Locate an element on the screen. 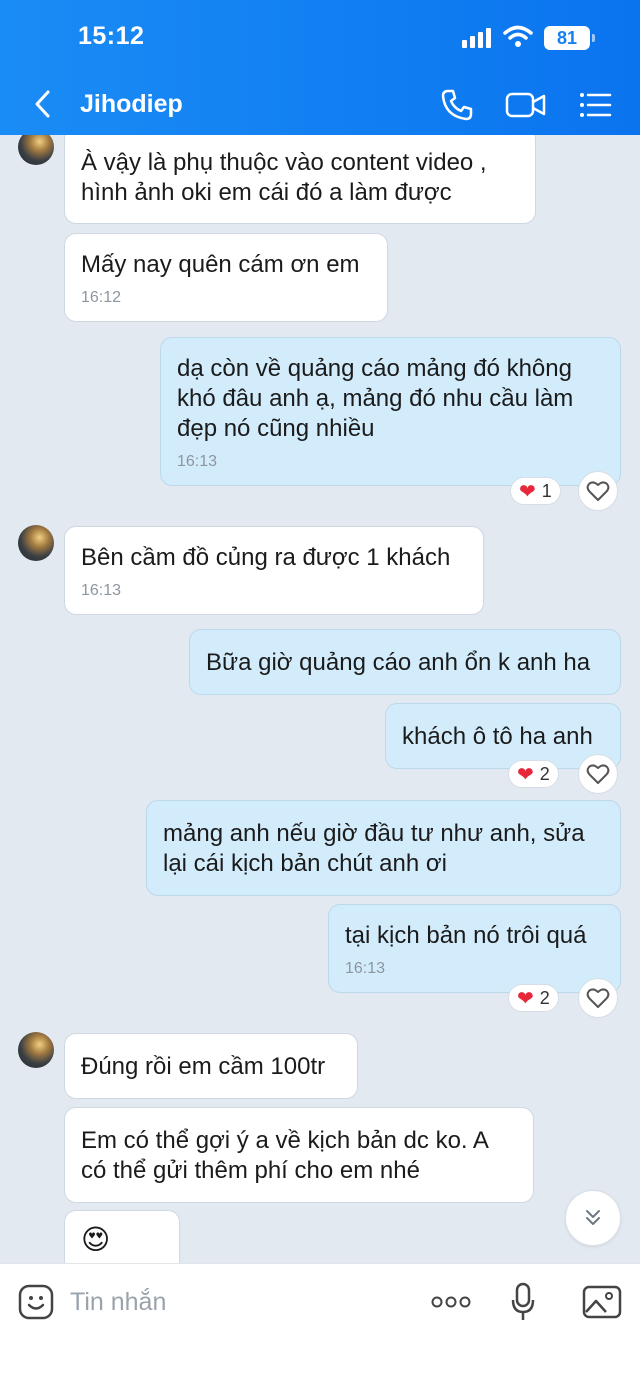  message-bubble-incoming: Bên cầm đồ củng ra được 1 khách 16:13 is located at coordinates (274, 570).